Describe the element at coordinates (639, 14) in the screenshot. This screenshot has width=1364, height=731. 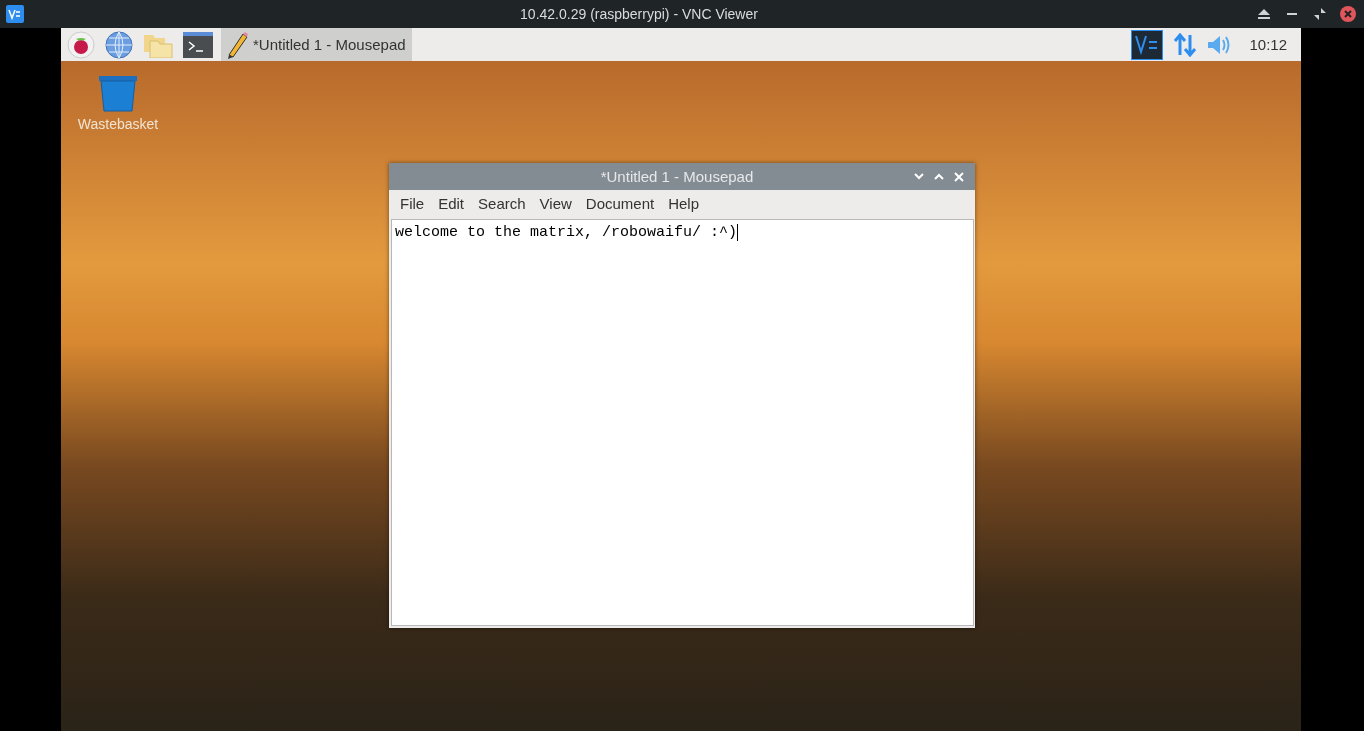
I see `window-title: 10.42.0.29 (raspberrypi) - VNC Viewer` at that location.